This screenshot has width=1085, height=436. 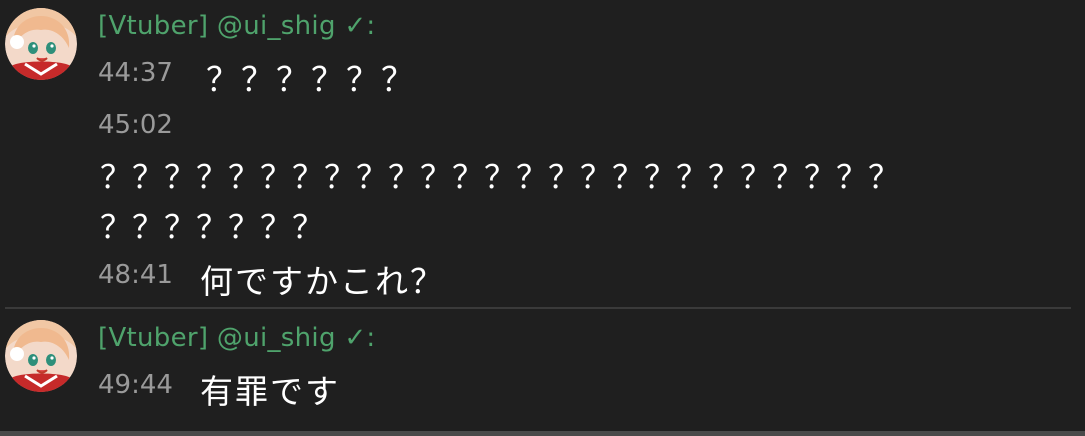 What do you see at coordinates (538, 308) in the screenshot?
I see `message-divider` at bounding box center [538, 308].